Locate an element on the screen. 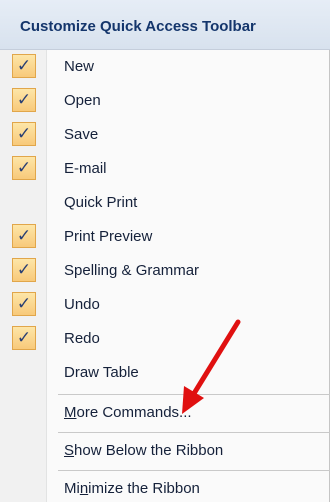 The image size is (330, 502). menu-item-label: Draw Table is located at coordinates (101, 372).